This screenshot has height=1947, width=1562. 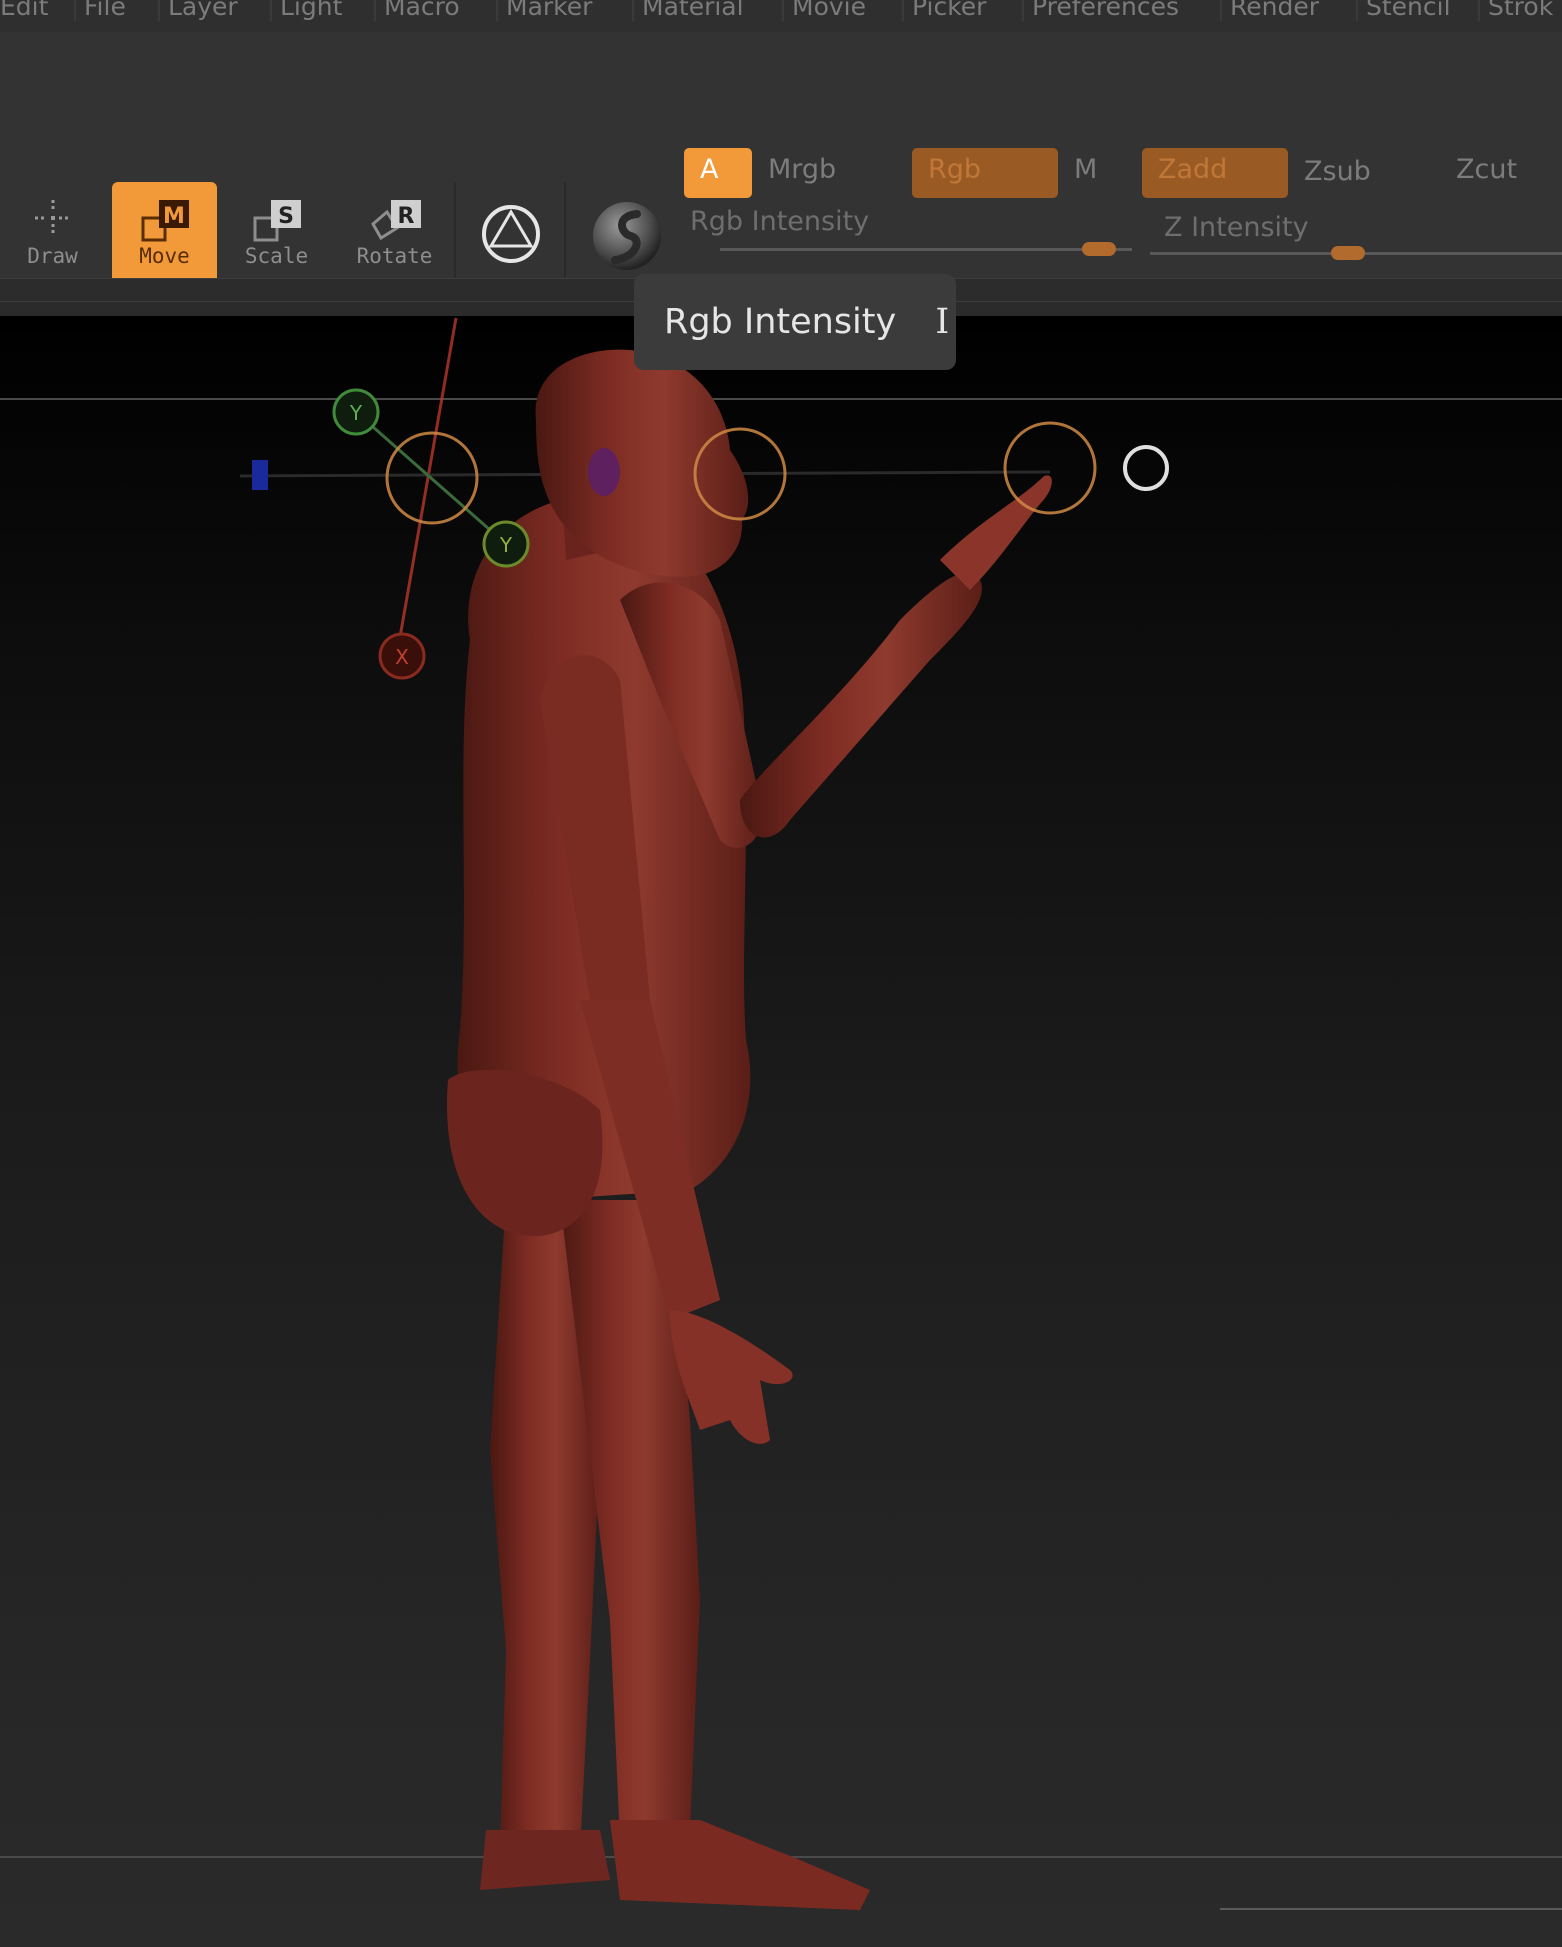 I want to click on zcut-button: Zcut, so click(x=1500, y=173).